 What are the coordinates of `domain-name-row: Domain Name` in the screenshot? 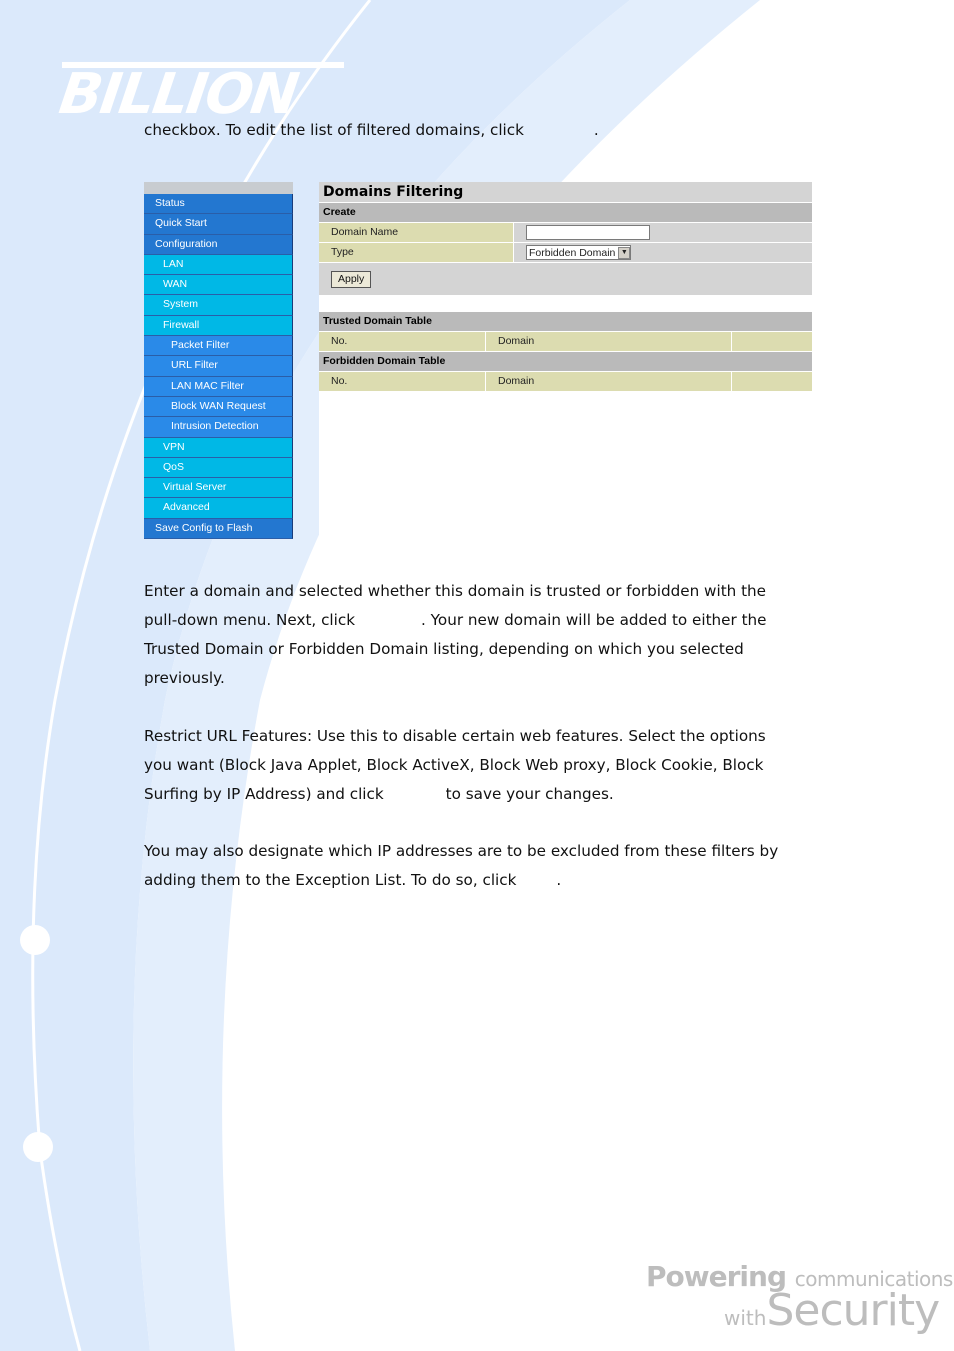 It's located at (565, 233).